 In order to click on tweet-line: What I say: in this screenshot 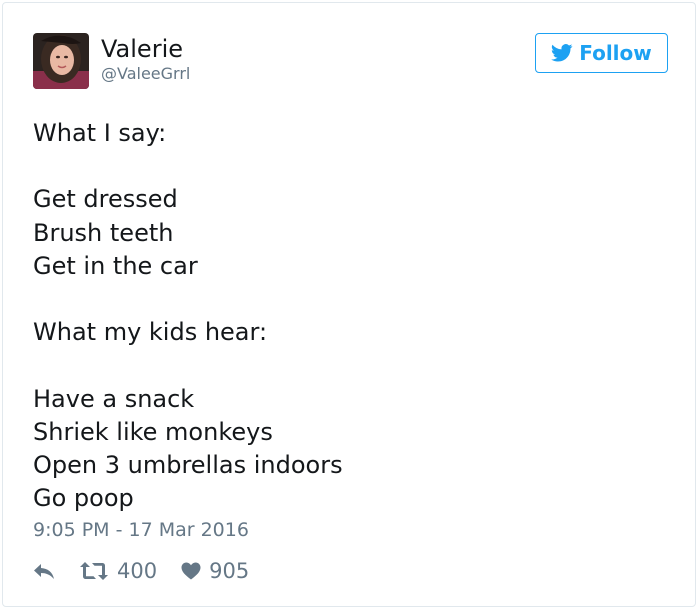, I will do `click(100, 133)`.